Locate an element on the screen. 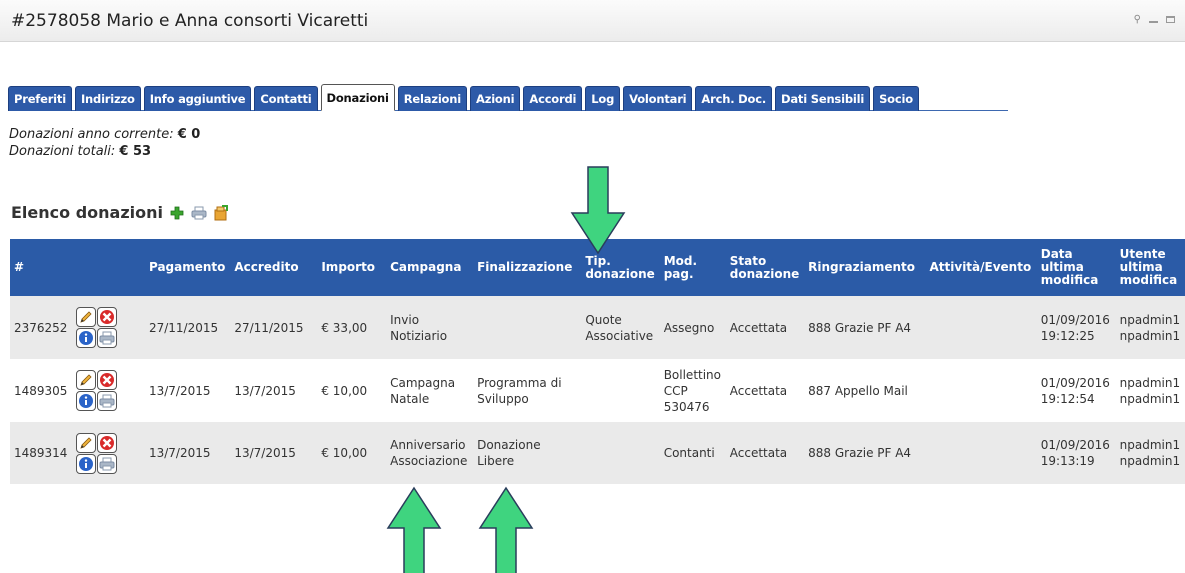  minimize-icon is located at coordinates (1153, 21).